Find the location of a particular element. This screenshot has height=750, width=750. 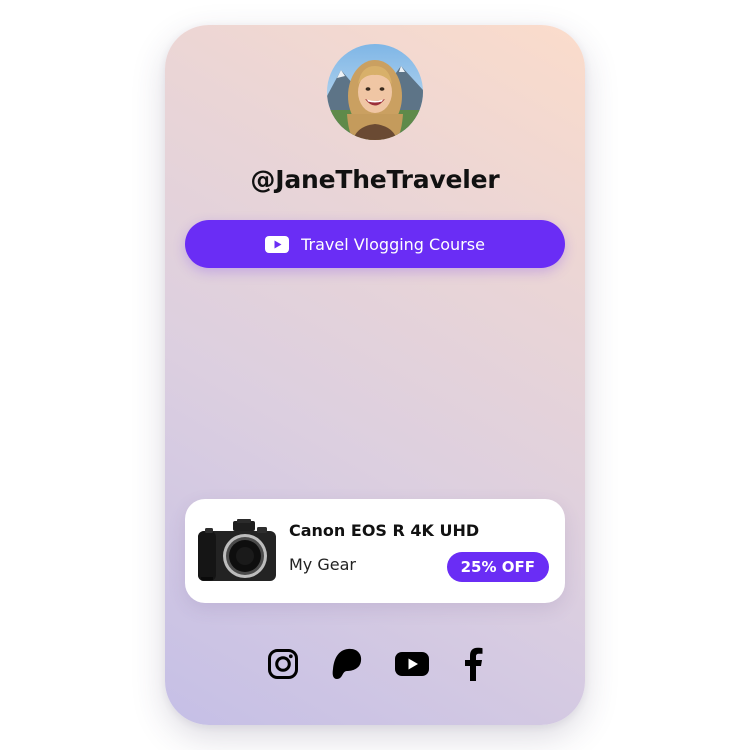

product-card: Canon EOS R 4K UHD My Gear 25% OFF is located at coordinates (375, 551).